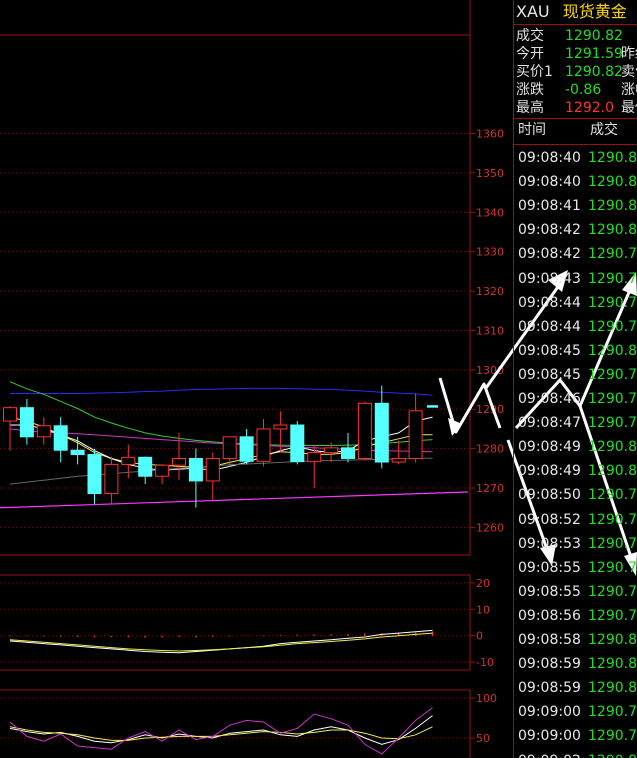 This screenshot has height=758, width=637. I want to click on quote-label: 买价1, so click(534, 72).